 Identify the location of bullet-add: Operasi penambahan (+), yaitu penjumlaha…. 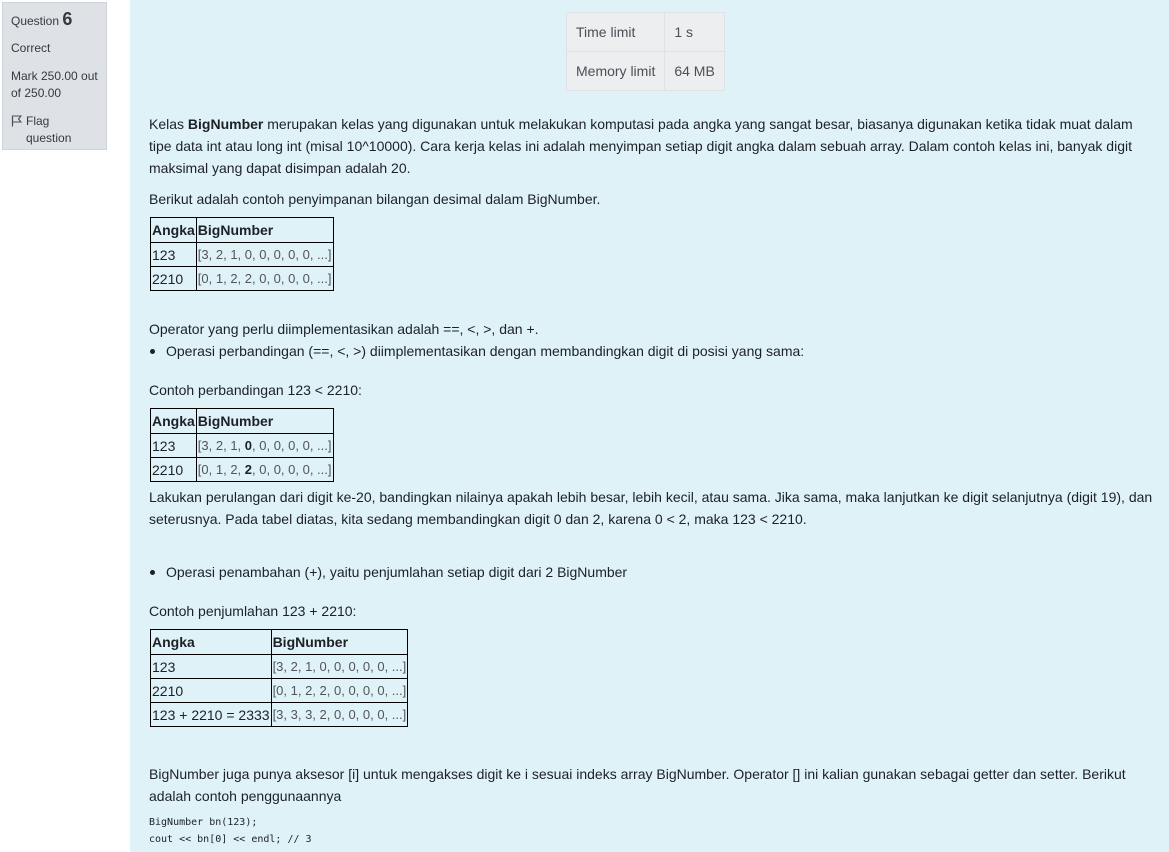
(388, 572).